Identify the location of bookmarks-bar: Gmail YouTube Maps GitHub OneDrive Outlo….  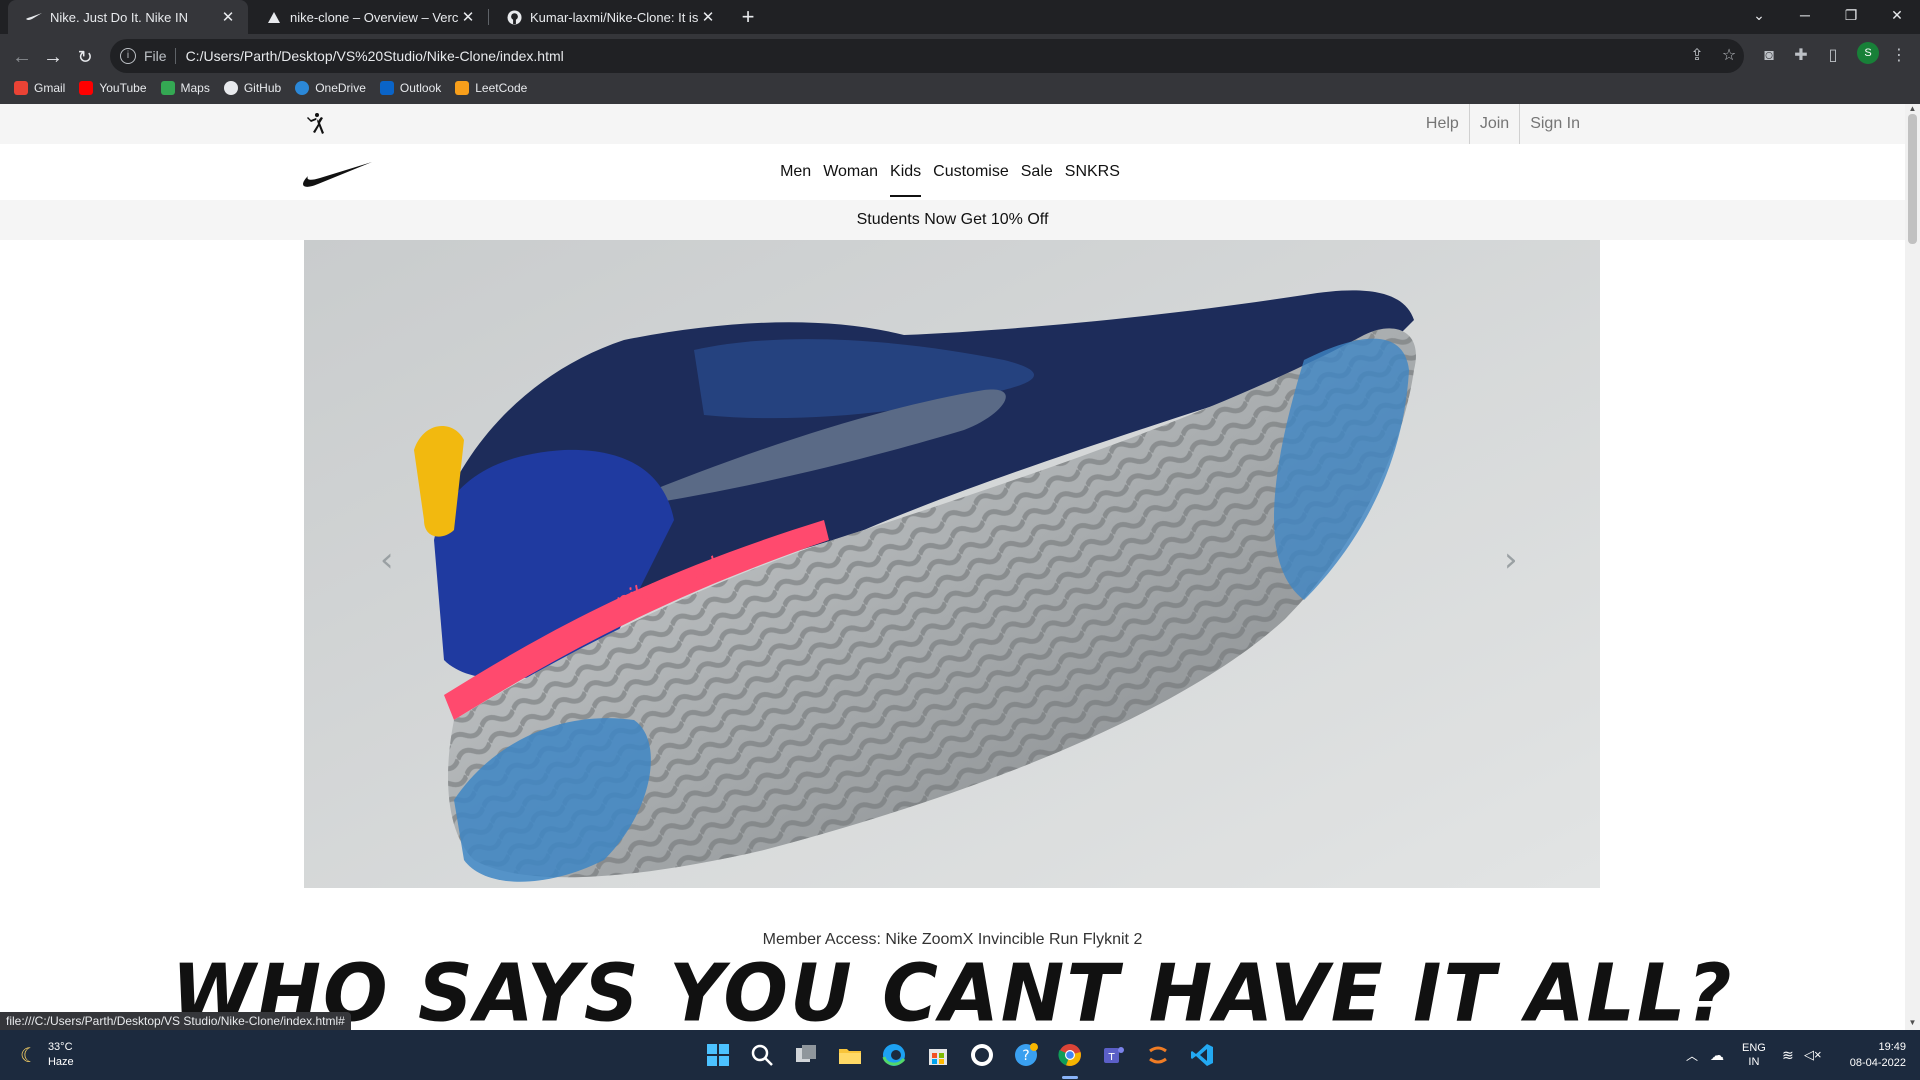
(960, 88).